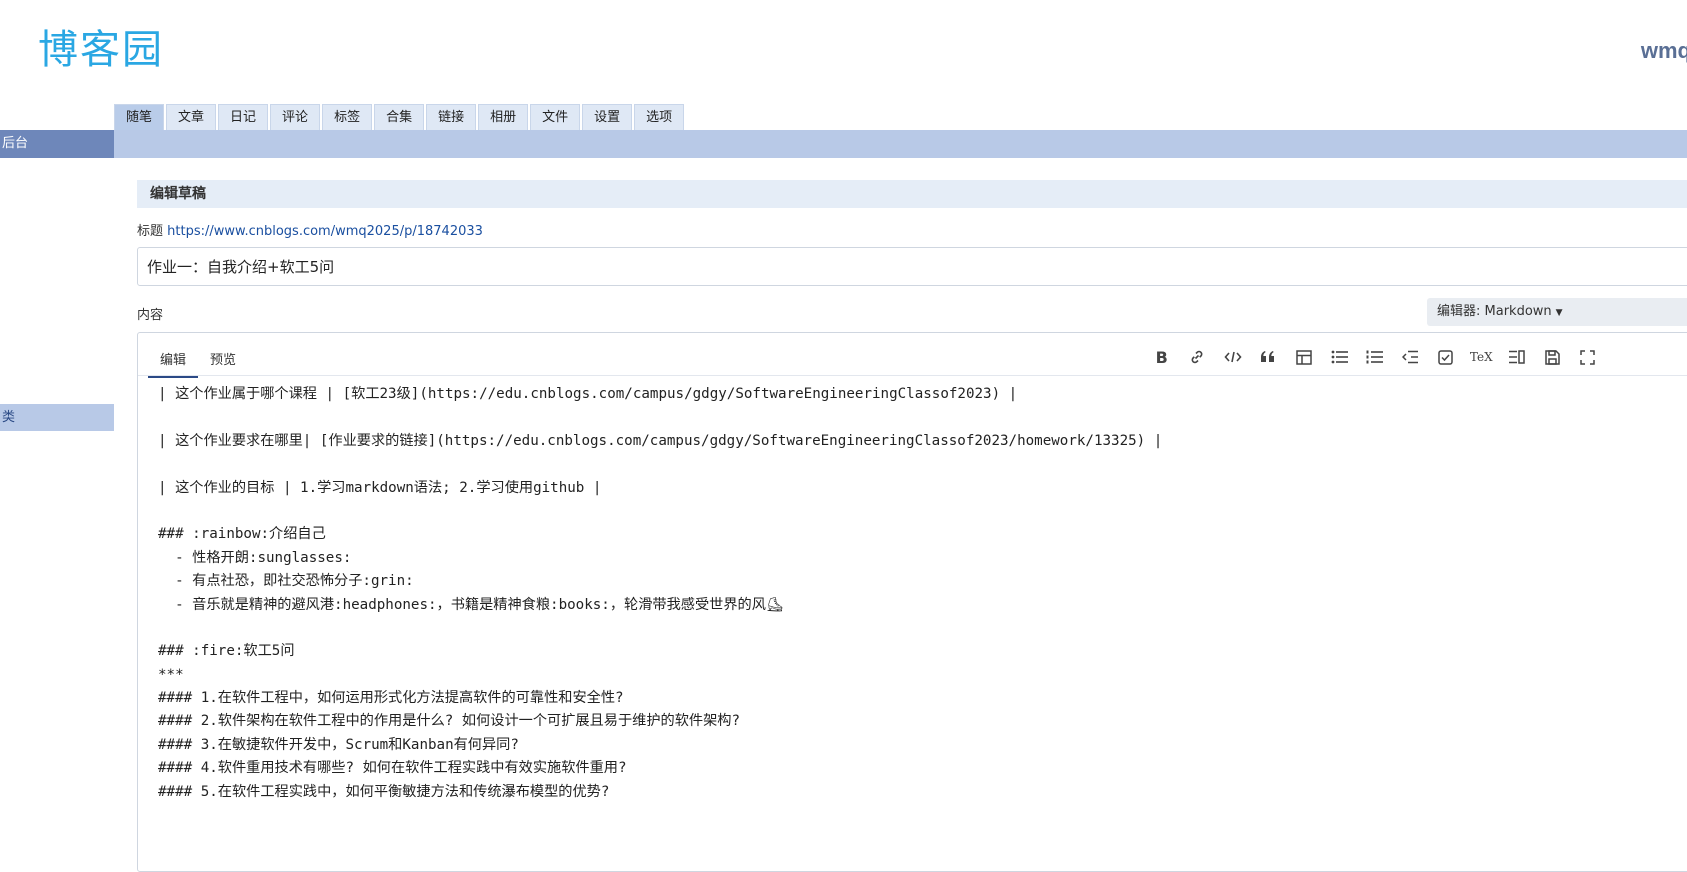  Describe the element at coordinates (384, 791) in the screenshot. I see `editor-line: #### 5.在软件工程实践中，如何平衡敏捷方法和传统瀑布模型的优势?` at that location.